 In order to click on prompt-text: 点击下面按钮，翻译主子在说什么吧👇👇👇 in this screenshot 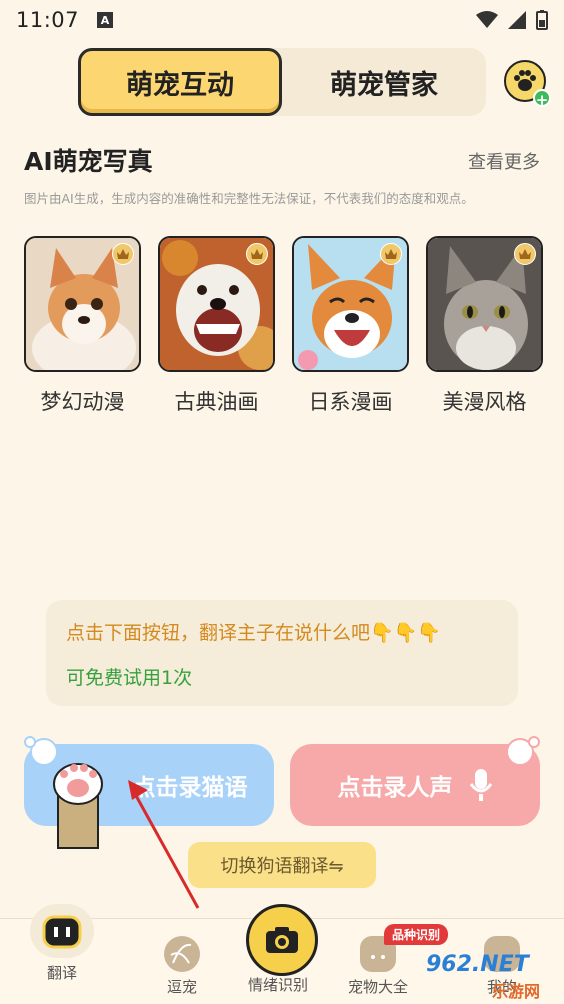, I will do `click(253, 633)`.